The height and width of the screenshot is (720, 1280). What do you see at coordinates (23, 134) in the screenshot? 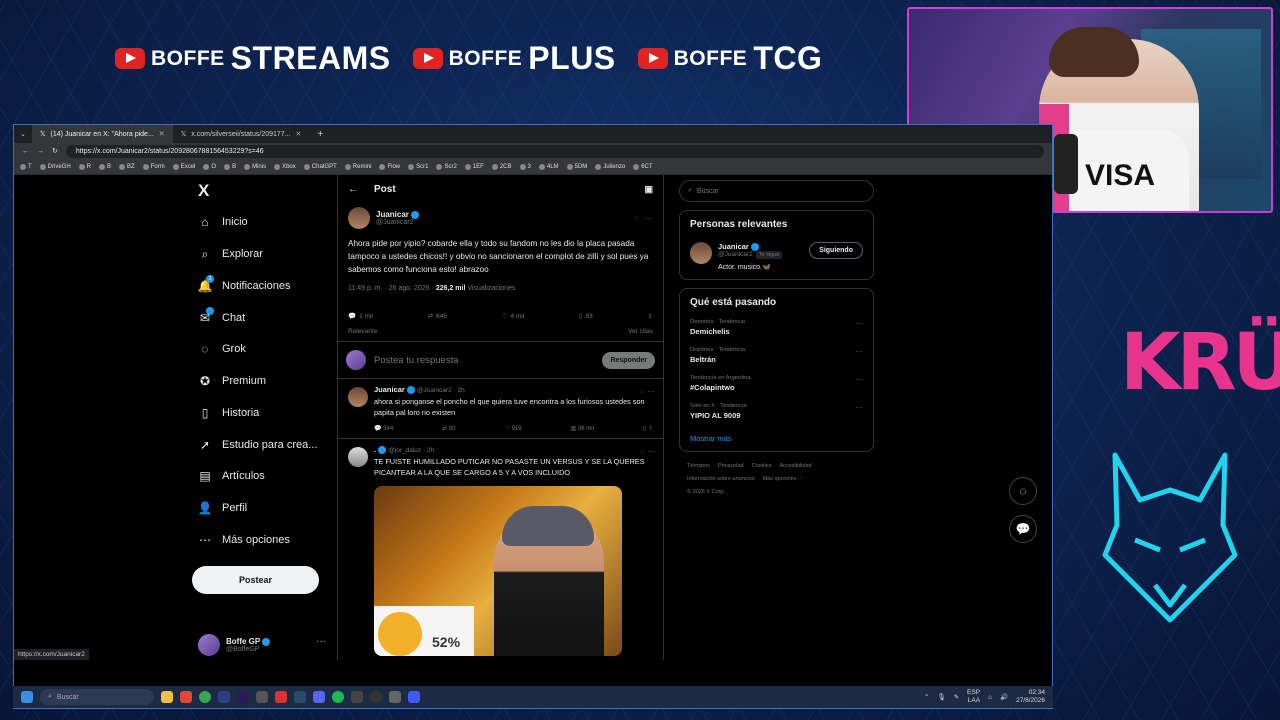
I see `tab-list-icon: ⌄` at bounding box center [23, 134].